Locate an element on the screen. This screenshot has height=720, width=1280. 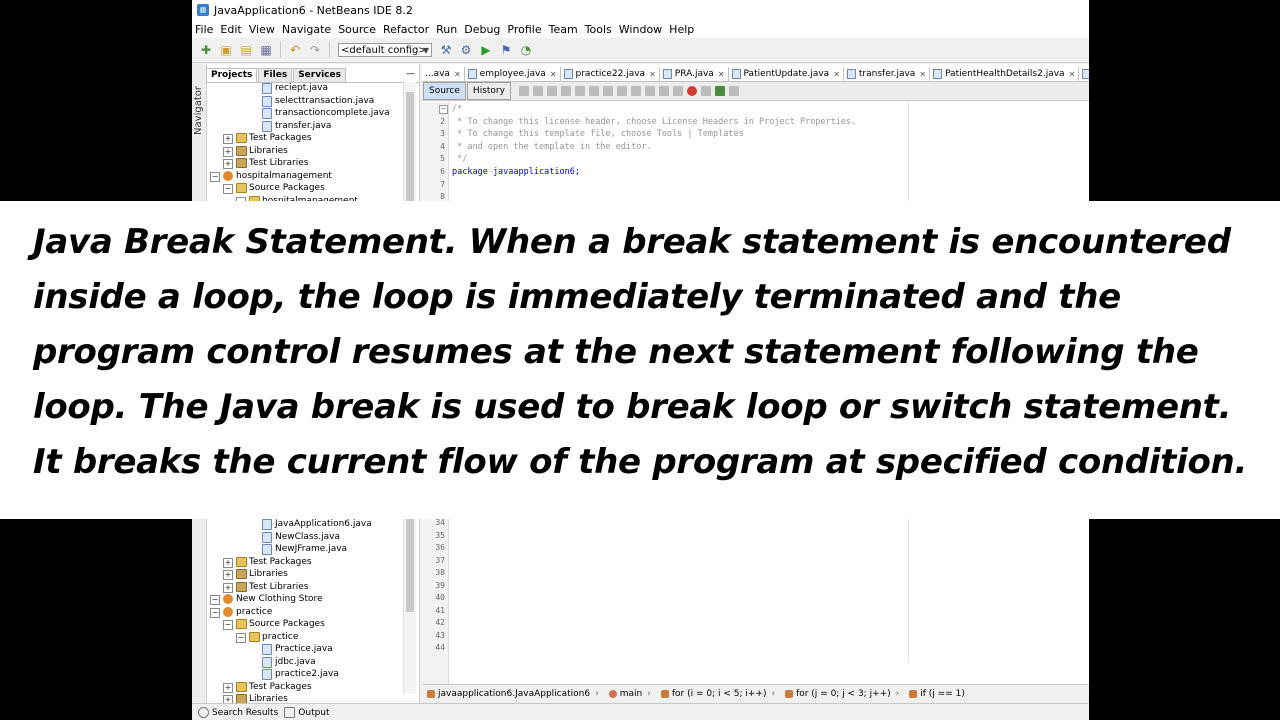
menu-view: View is located at coordinates (262, 29).